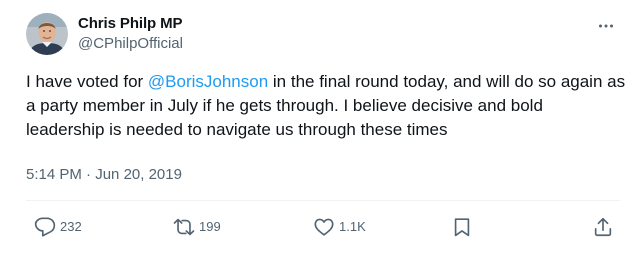  I want to click on tweet-time: 5:14 PM, so click(54, 174).